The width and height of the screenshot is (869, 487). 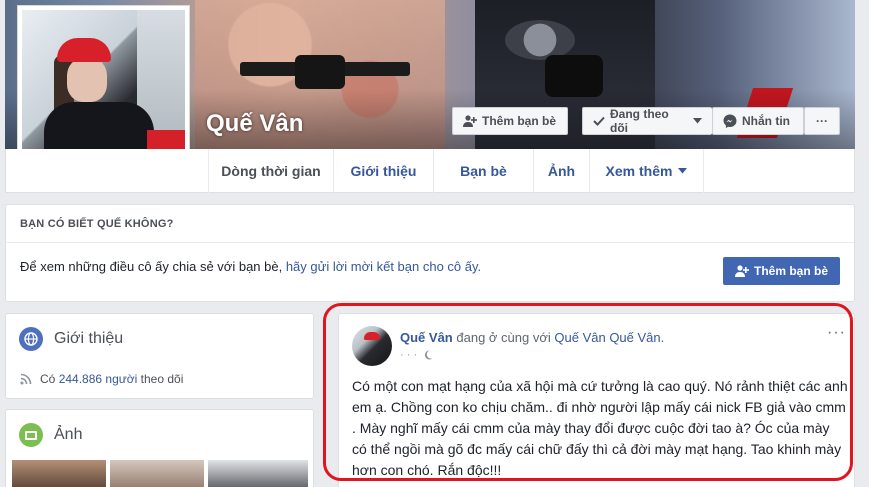 What do you see at coordinates (31, 339) in the screenshot?
I see `globe-icon` at bounding box center [31, 339].